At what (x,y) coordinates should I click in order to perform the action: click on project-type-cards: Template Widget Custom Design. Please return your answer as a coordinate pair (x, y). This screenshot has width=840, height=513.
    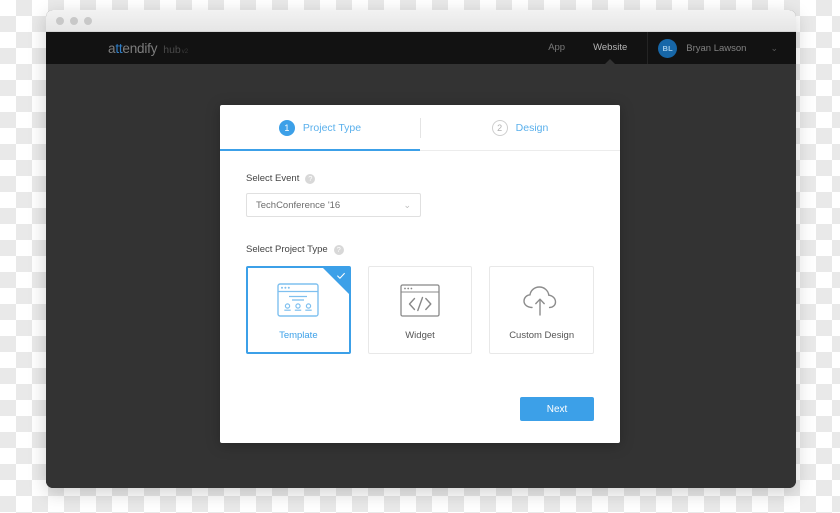
    Looking at the image, I should click on (420, 310).